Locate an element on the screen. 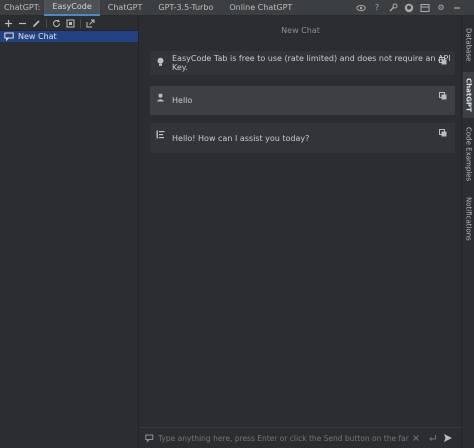 This screenshot has width=474, height=448. github-icon is located at coordinates (409, 8).